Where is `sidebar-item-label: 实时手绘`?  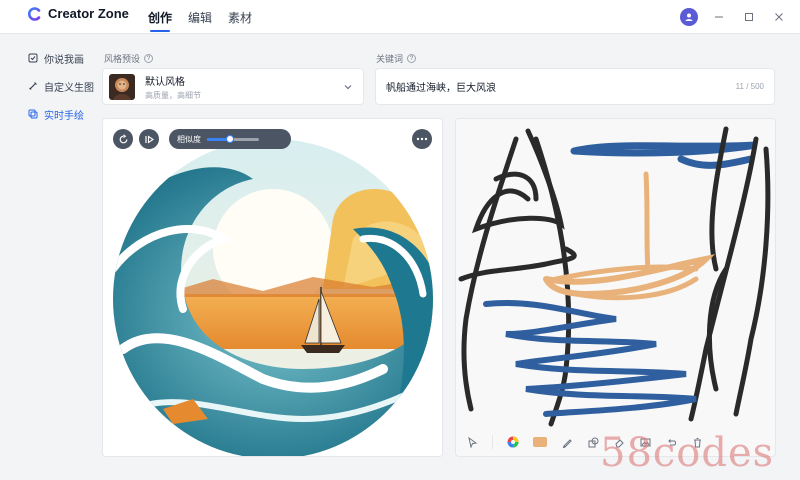 sidebar-item-label: 实时手绘 is located at coordinates (64, 116).